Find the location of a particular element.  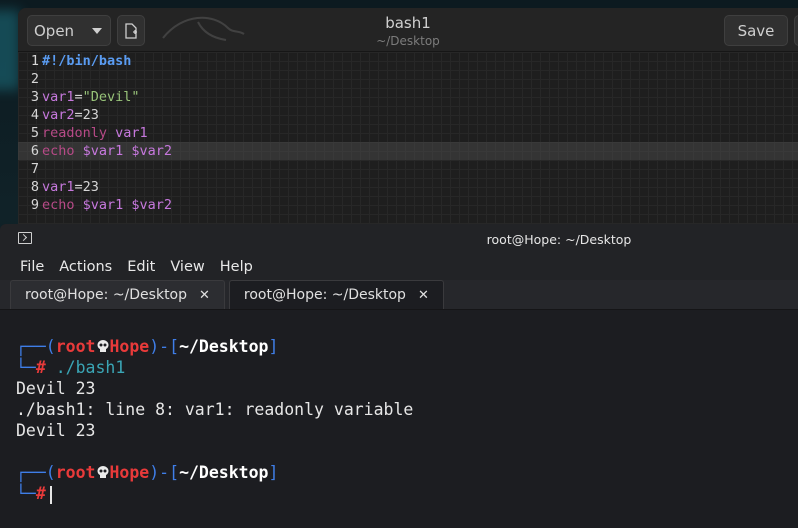

code-line: 8 var1=23 is located at coordinates (408, 187).